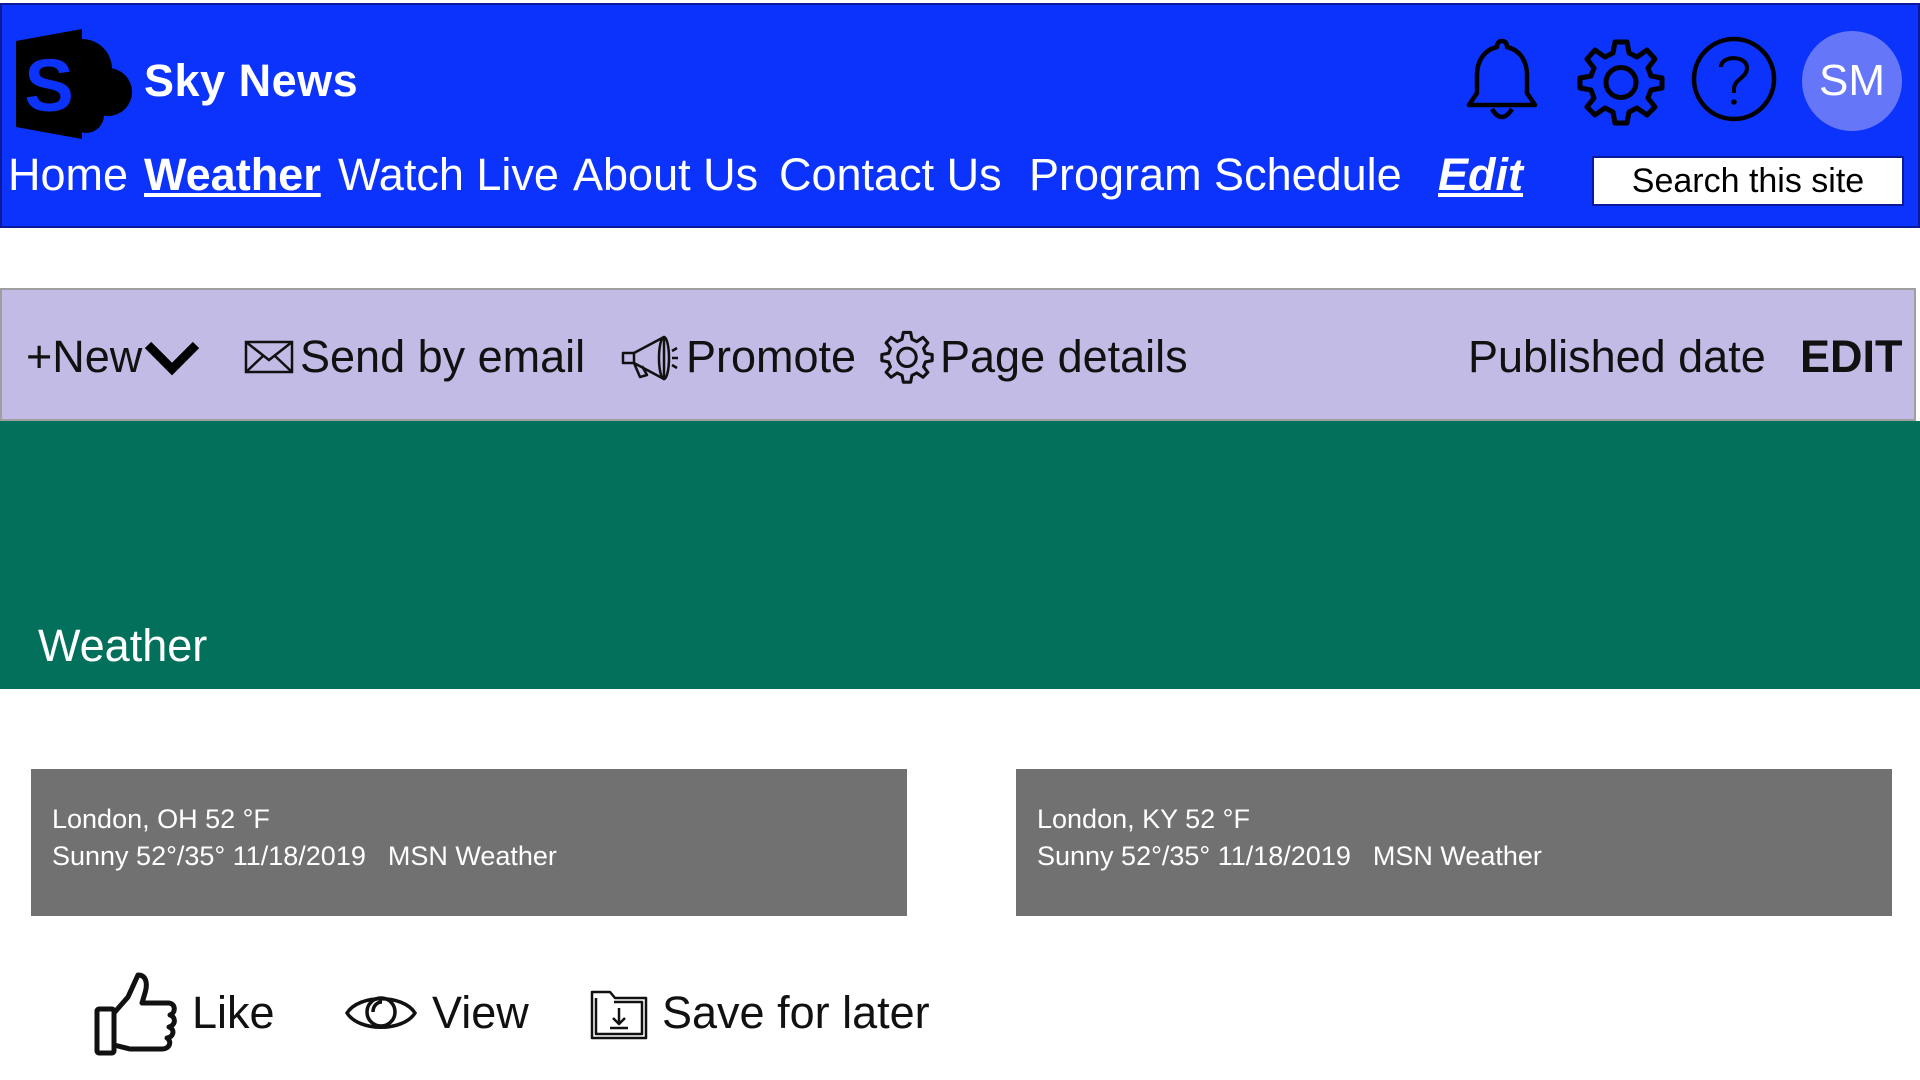 This screenshot has height=1080, width=1920. I want to click on eye-icon, so click(381, 1012).